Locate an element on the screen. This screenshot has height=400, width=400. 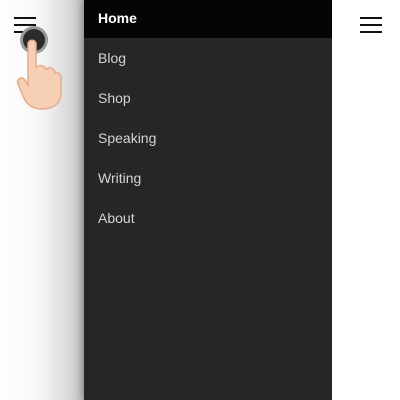
menu-item-about: About is located at coordinates (208, 218).